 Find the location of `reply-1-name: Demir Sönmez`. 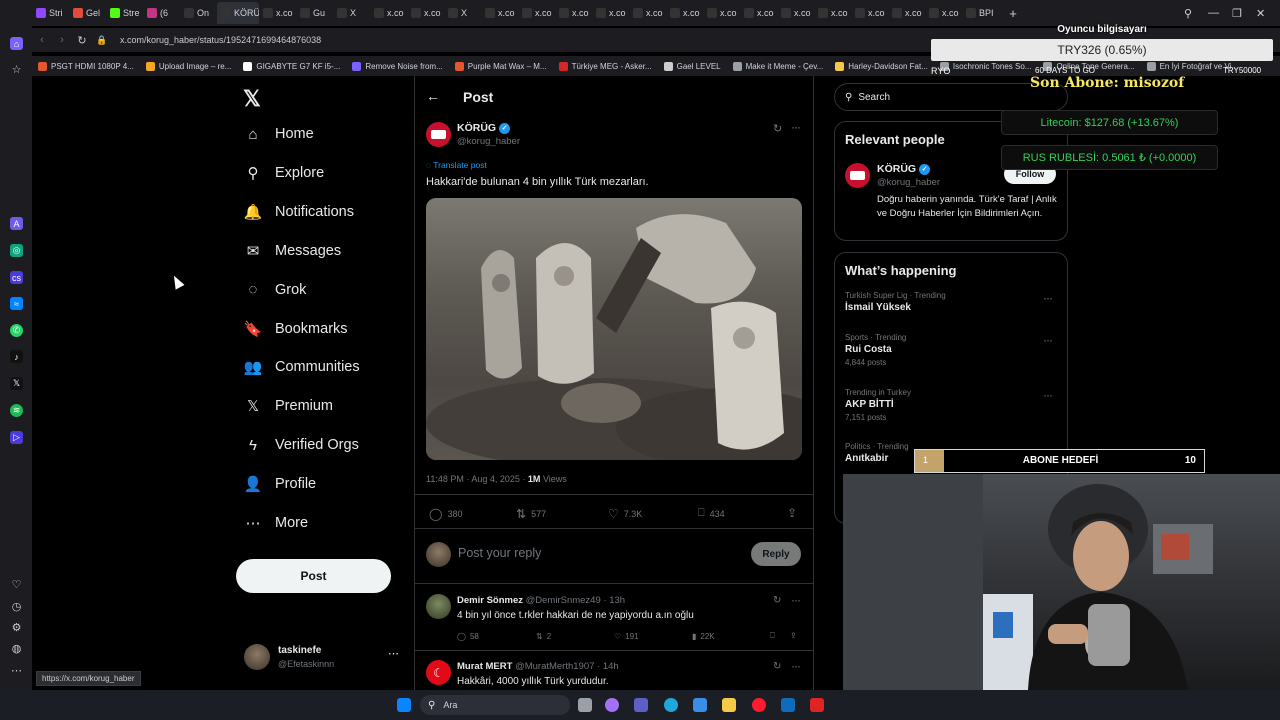

reply-1-name: Demir Sönmez is located at coordinates (490, 600).